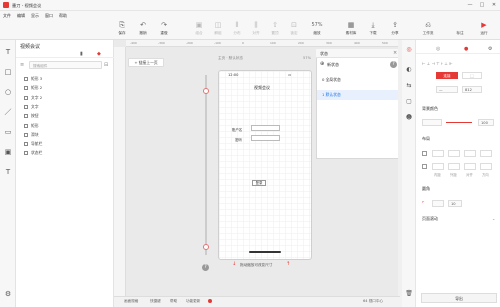  Describe the element at coordinates (21, 16) in the screenshot. I see `menu-edit: 编辑` at that location.